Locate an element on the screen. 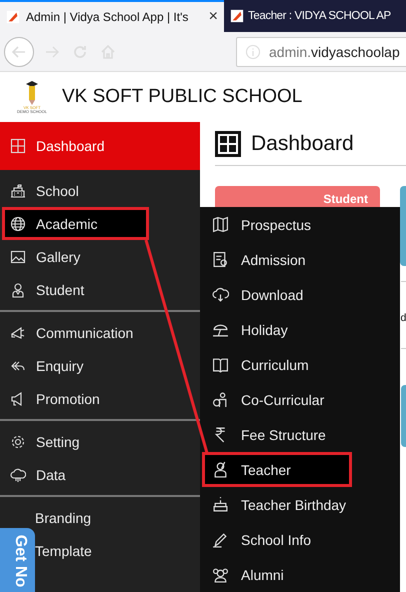 The height and width of the screenshot is (592, 406). cloud-download-icon is located at coordinates (220, 294).